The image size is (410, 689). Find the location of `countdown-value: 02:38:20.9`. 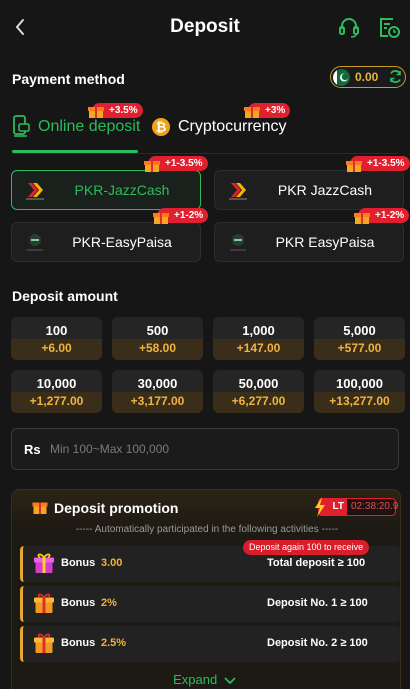

countdown-value: 02:38:20.9 is located at coordinates (375, 506).